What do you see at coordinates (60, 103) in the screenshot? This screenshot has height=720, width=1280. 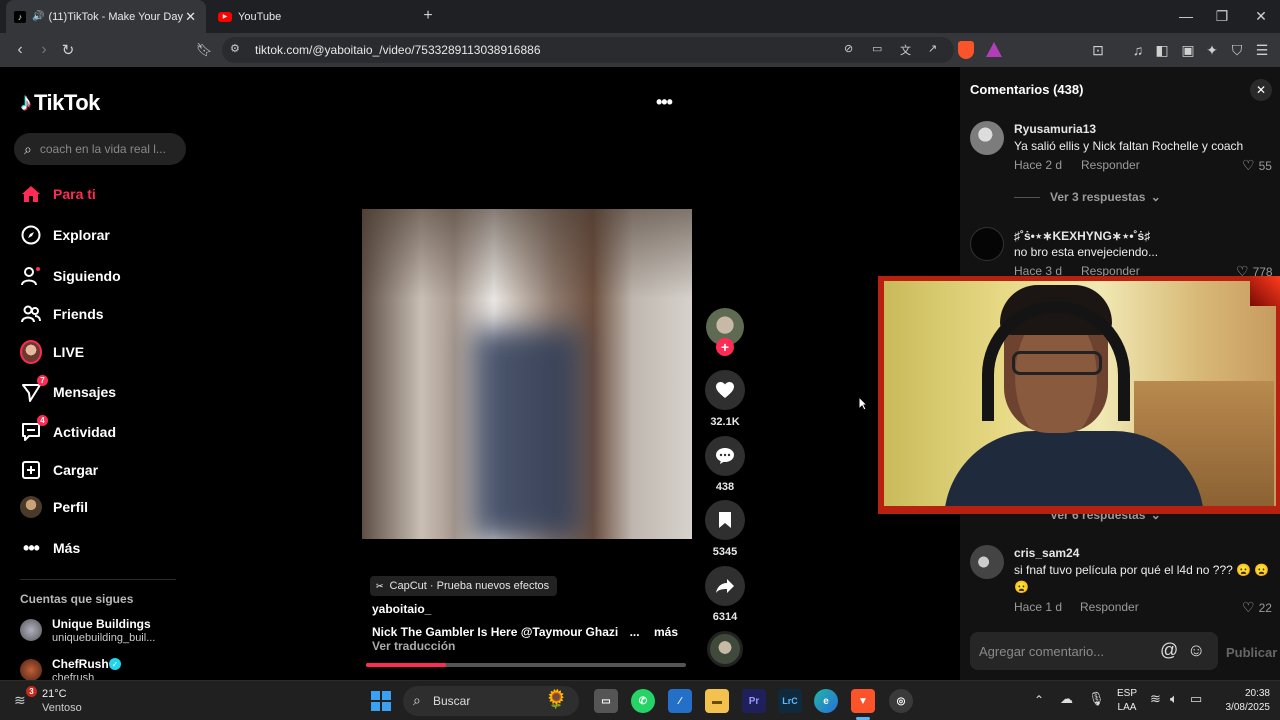 I see `tiktok-logo: ♪ TikTok` at bounding box center [60, 103].